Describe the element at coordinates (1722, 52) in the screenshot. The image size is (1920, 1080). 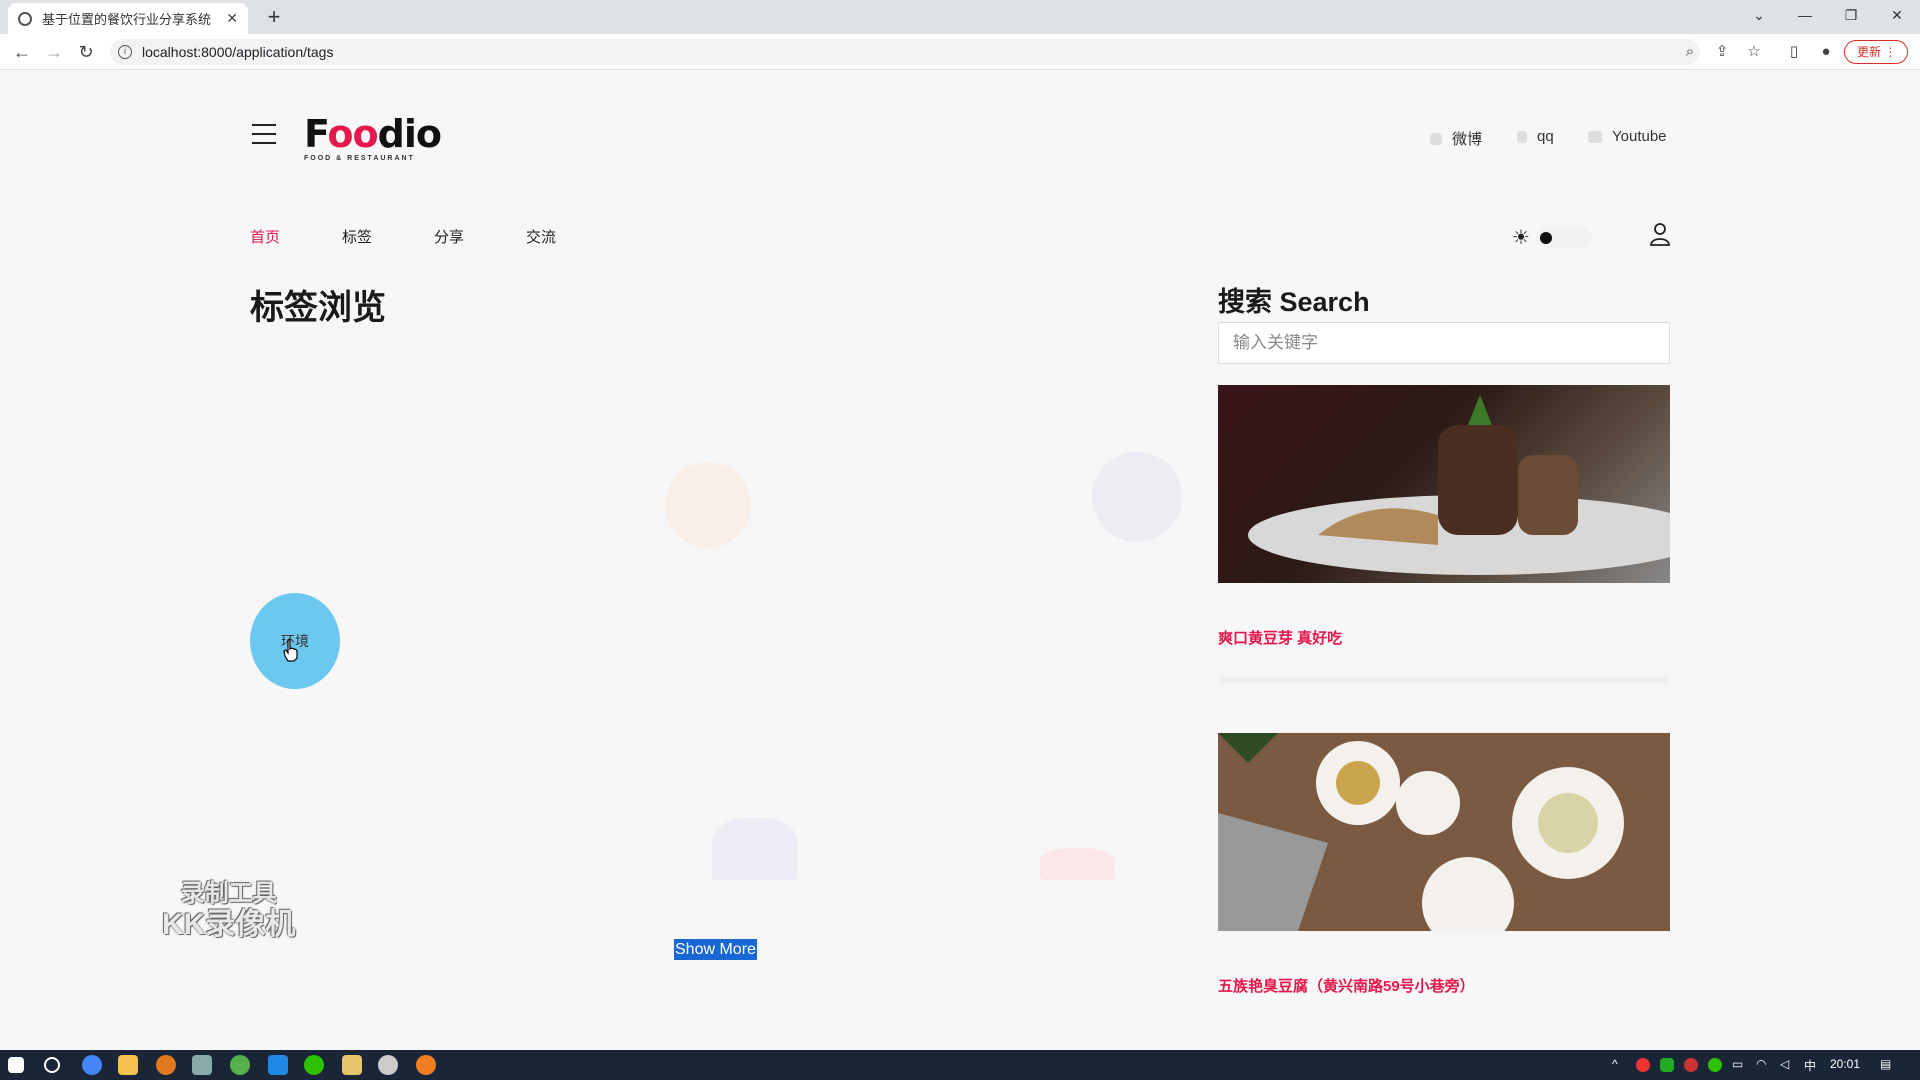
I see `share-icon: ⇪` at that location.